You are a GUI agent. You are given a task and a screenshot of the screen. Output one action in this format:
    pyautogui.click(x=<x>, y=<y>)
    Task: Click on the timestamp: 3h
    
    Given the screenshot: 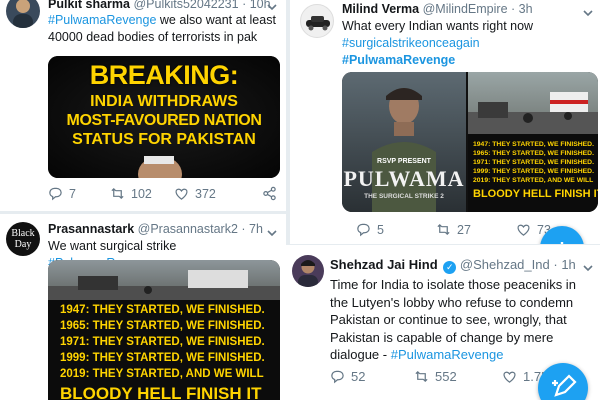 What is the action you would take?
    pyautogui.click(x=526, y=9)
    